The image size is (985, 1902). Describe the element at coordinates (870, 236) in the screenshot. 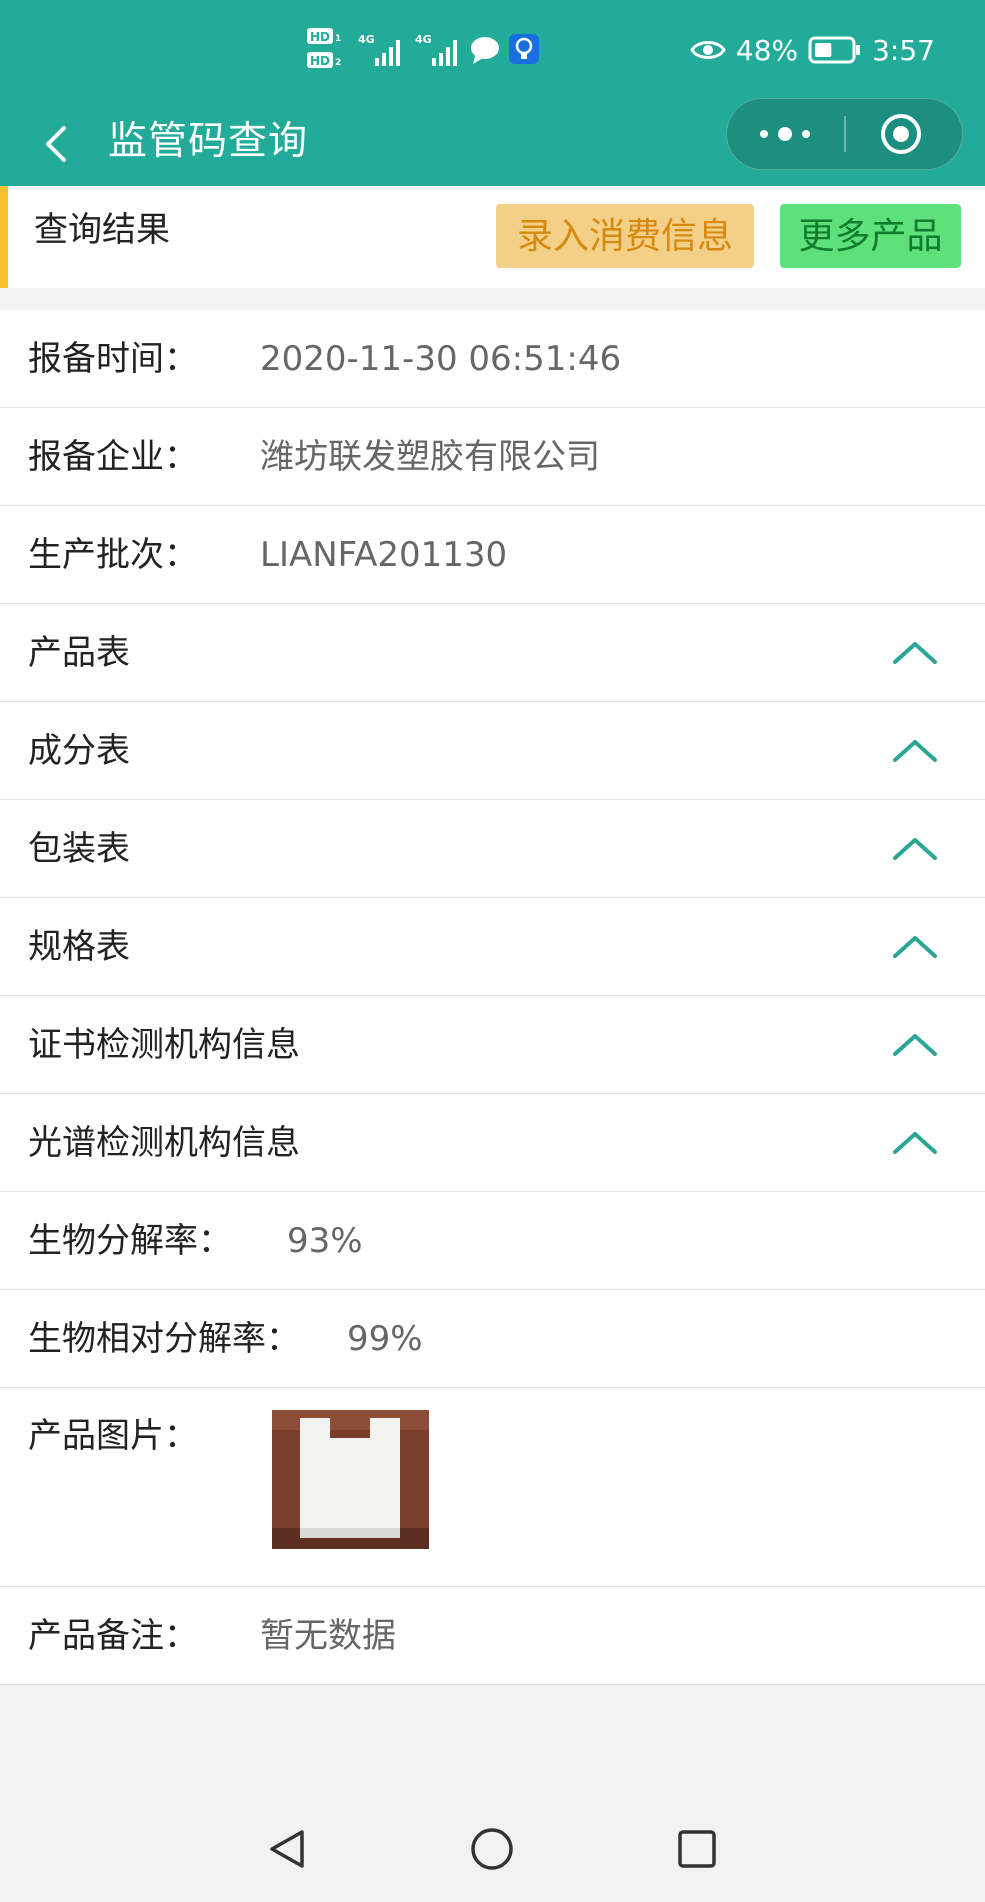

I see `more-products-button: 更多产品` at that location.